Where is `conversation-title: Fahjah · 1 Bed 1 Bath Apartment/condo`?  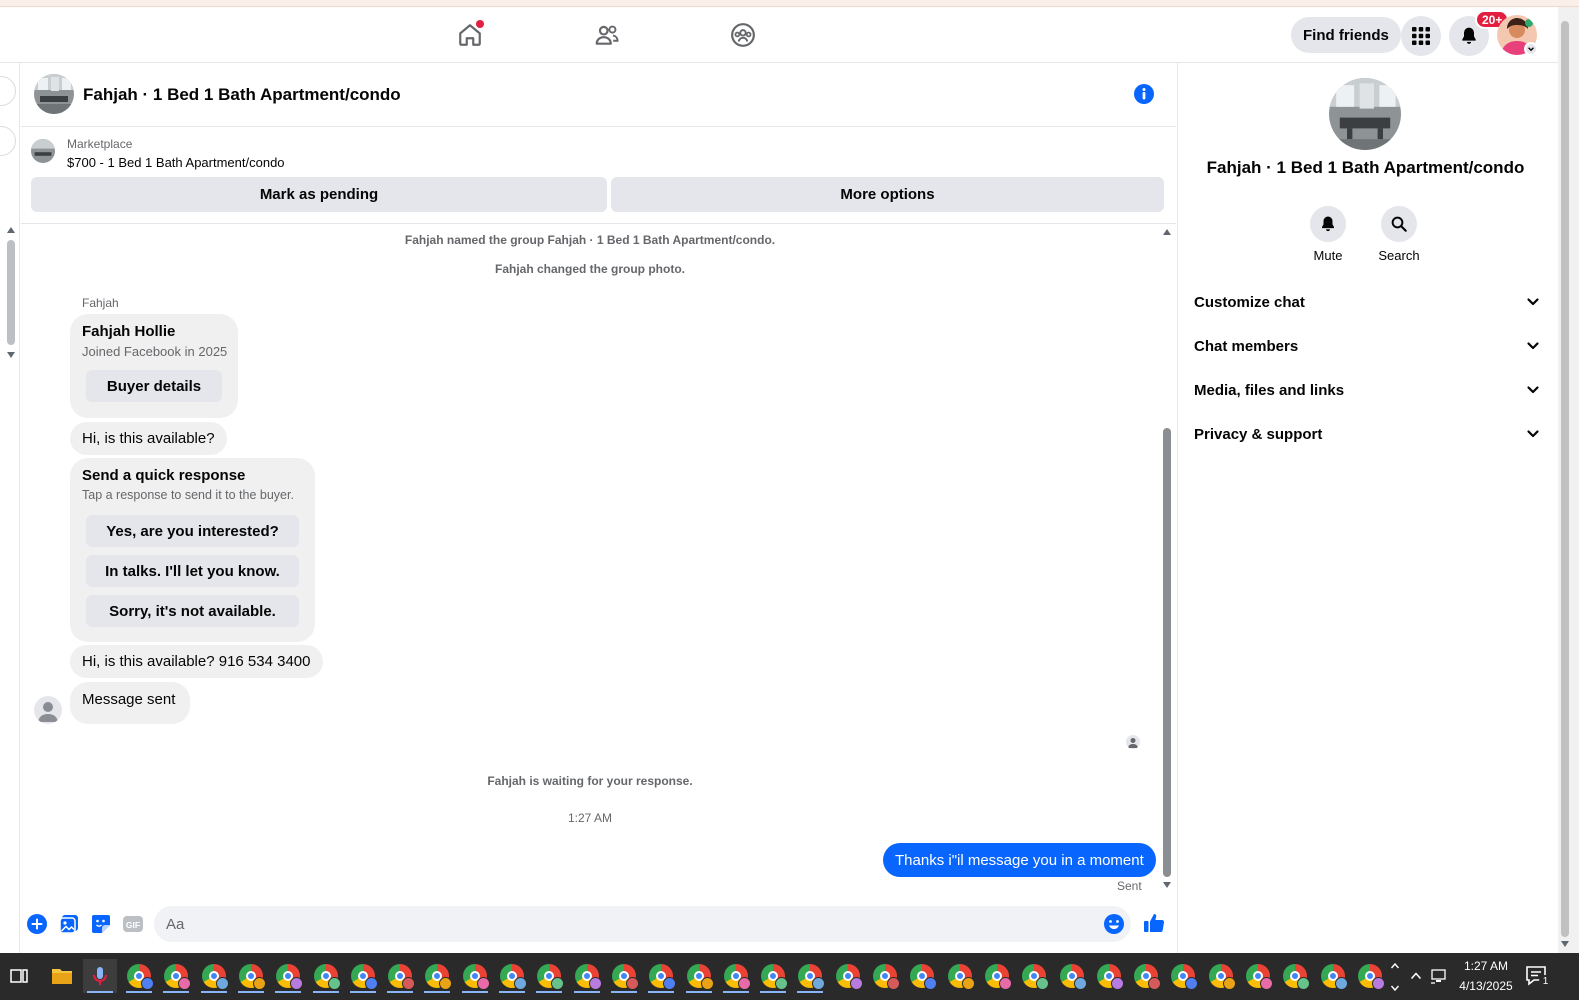
conversation-title: Fahjah · 1 Bed 1 Bath Apartment/condo is located at coordinates (242, 95).